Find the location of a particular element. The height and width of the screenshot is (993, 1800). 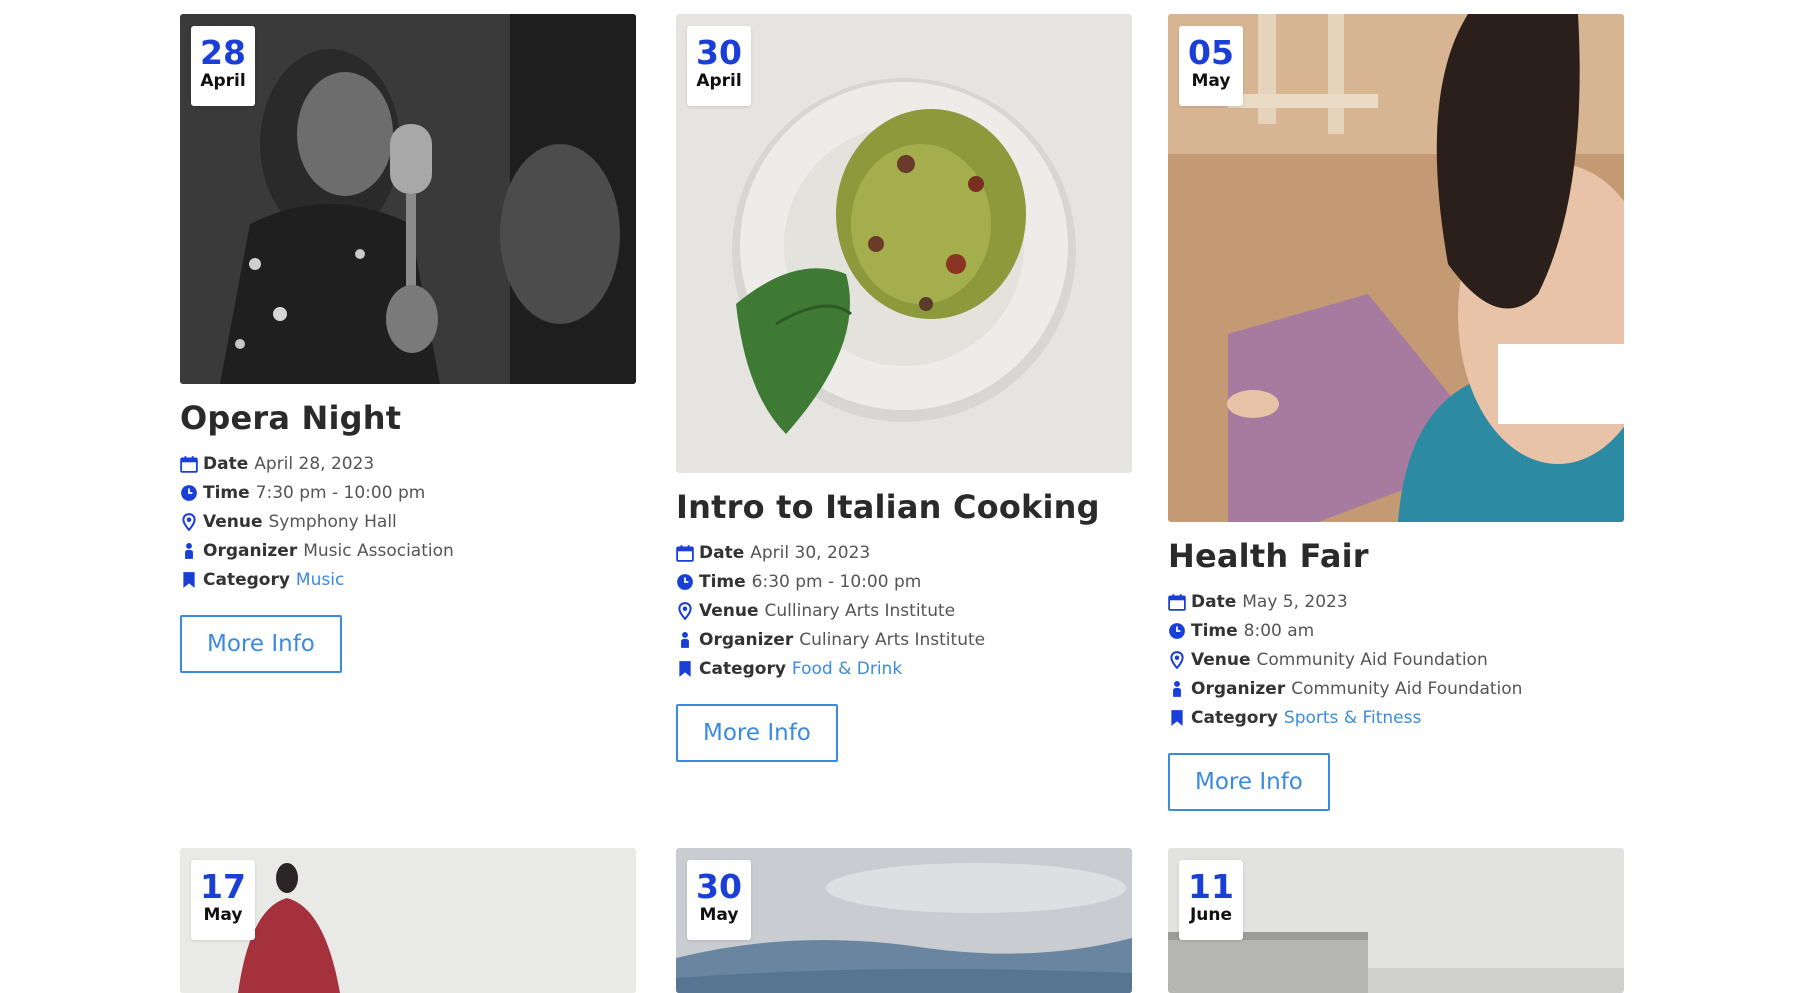

meta-category: Category Food & Drink is located at coordinates (904, 668).